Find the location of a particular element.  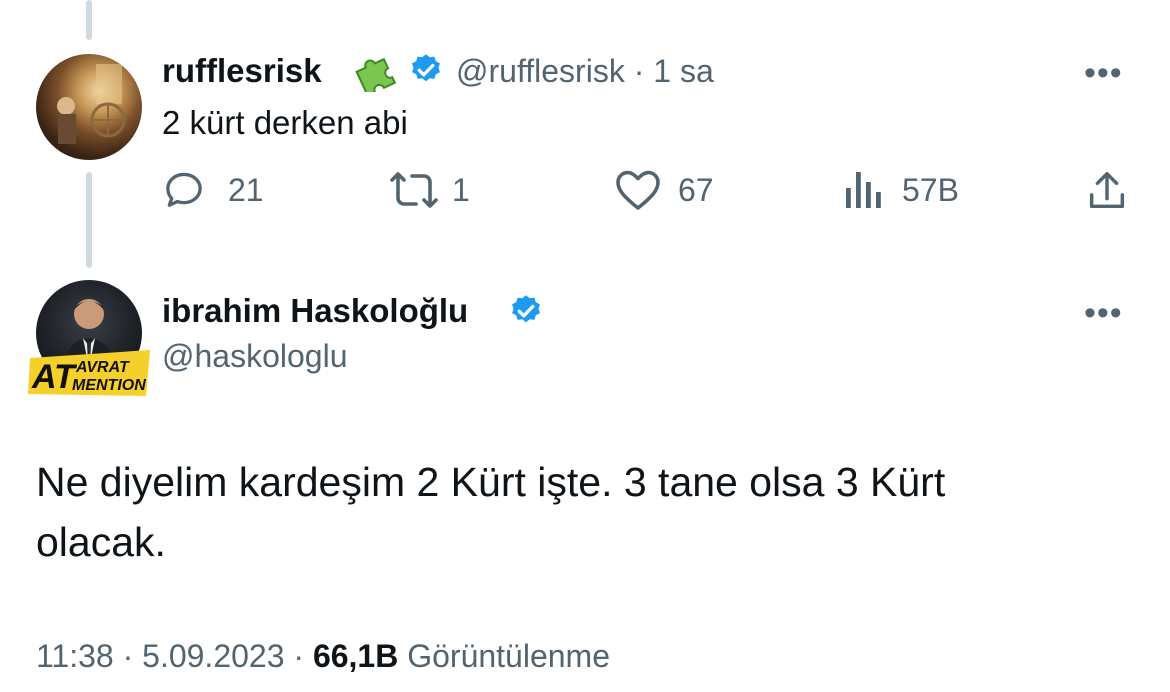

like-button: 67 is located at coordinates (664, 190).